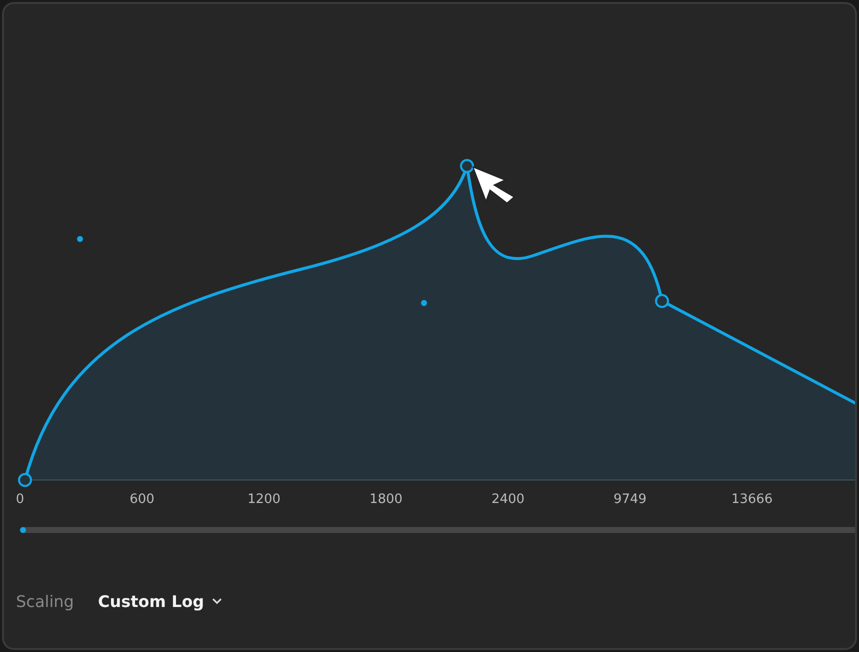 The height and width of the screenshot is (652, 859). I want to click on axis-label: 2400, so click(508, 499).